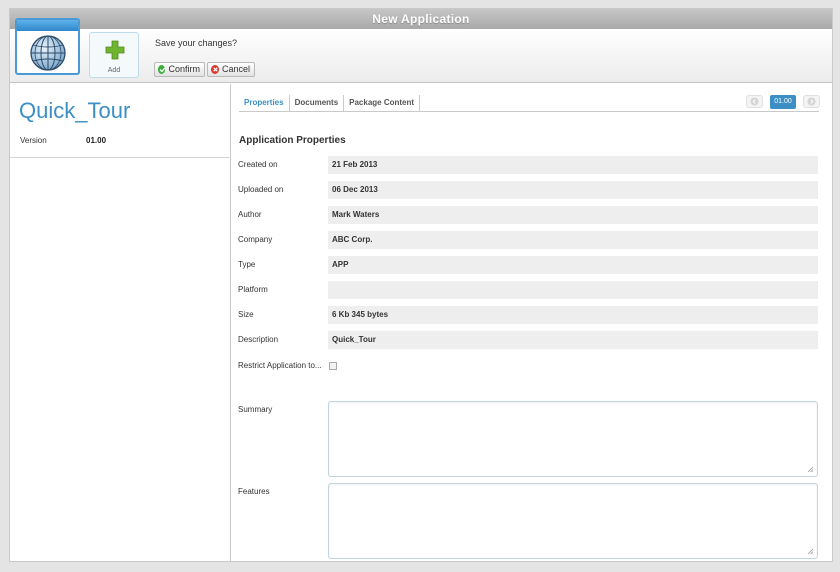  I want to click on confirm-button: Confirm, so click(179, 69).